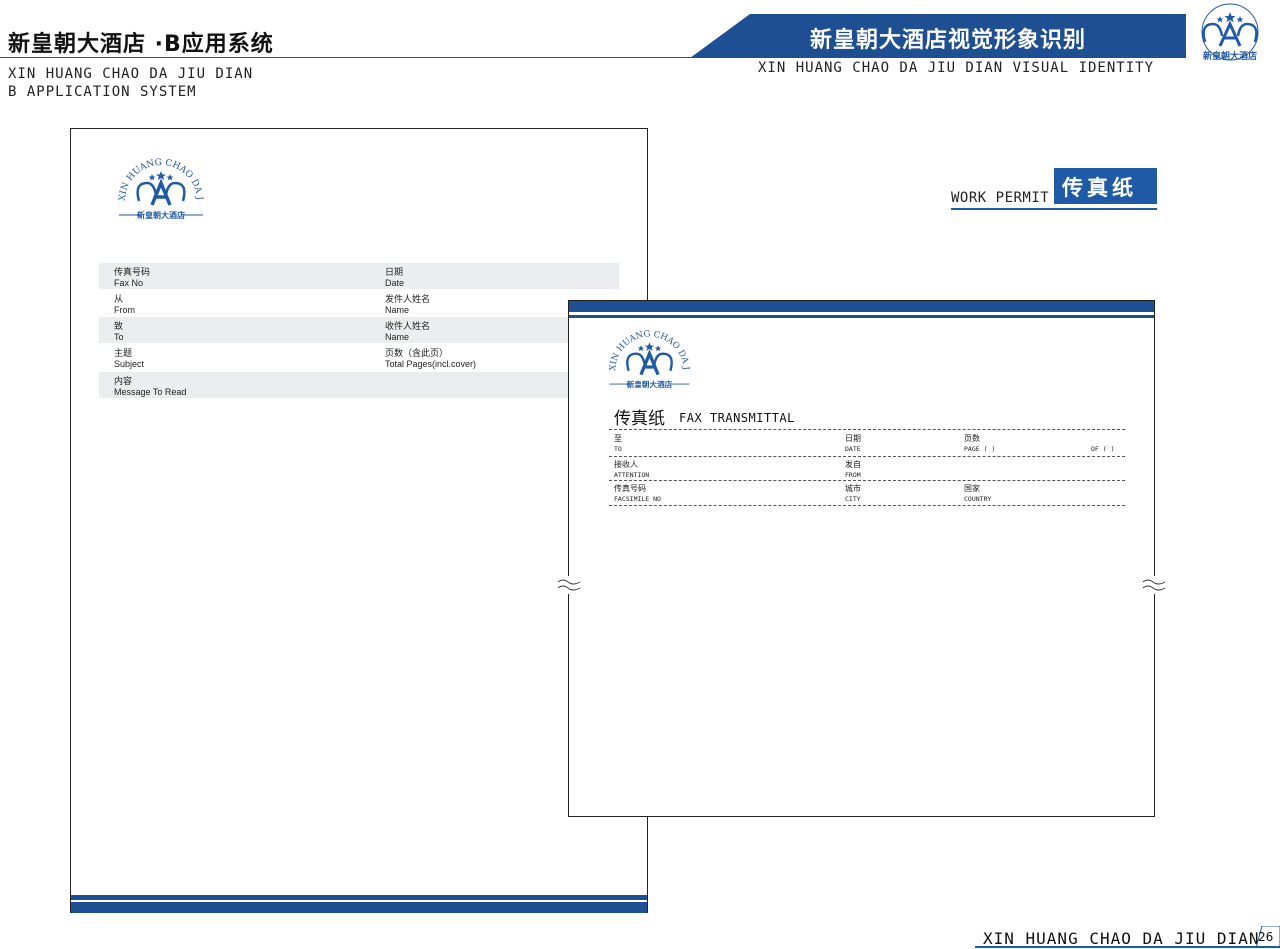 This screenshot has width=1280, height=949. Describe the element at coordinates (417, 353) in the screenshot. I see `field-label-cn: 页数（含此页）` at that location.